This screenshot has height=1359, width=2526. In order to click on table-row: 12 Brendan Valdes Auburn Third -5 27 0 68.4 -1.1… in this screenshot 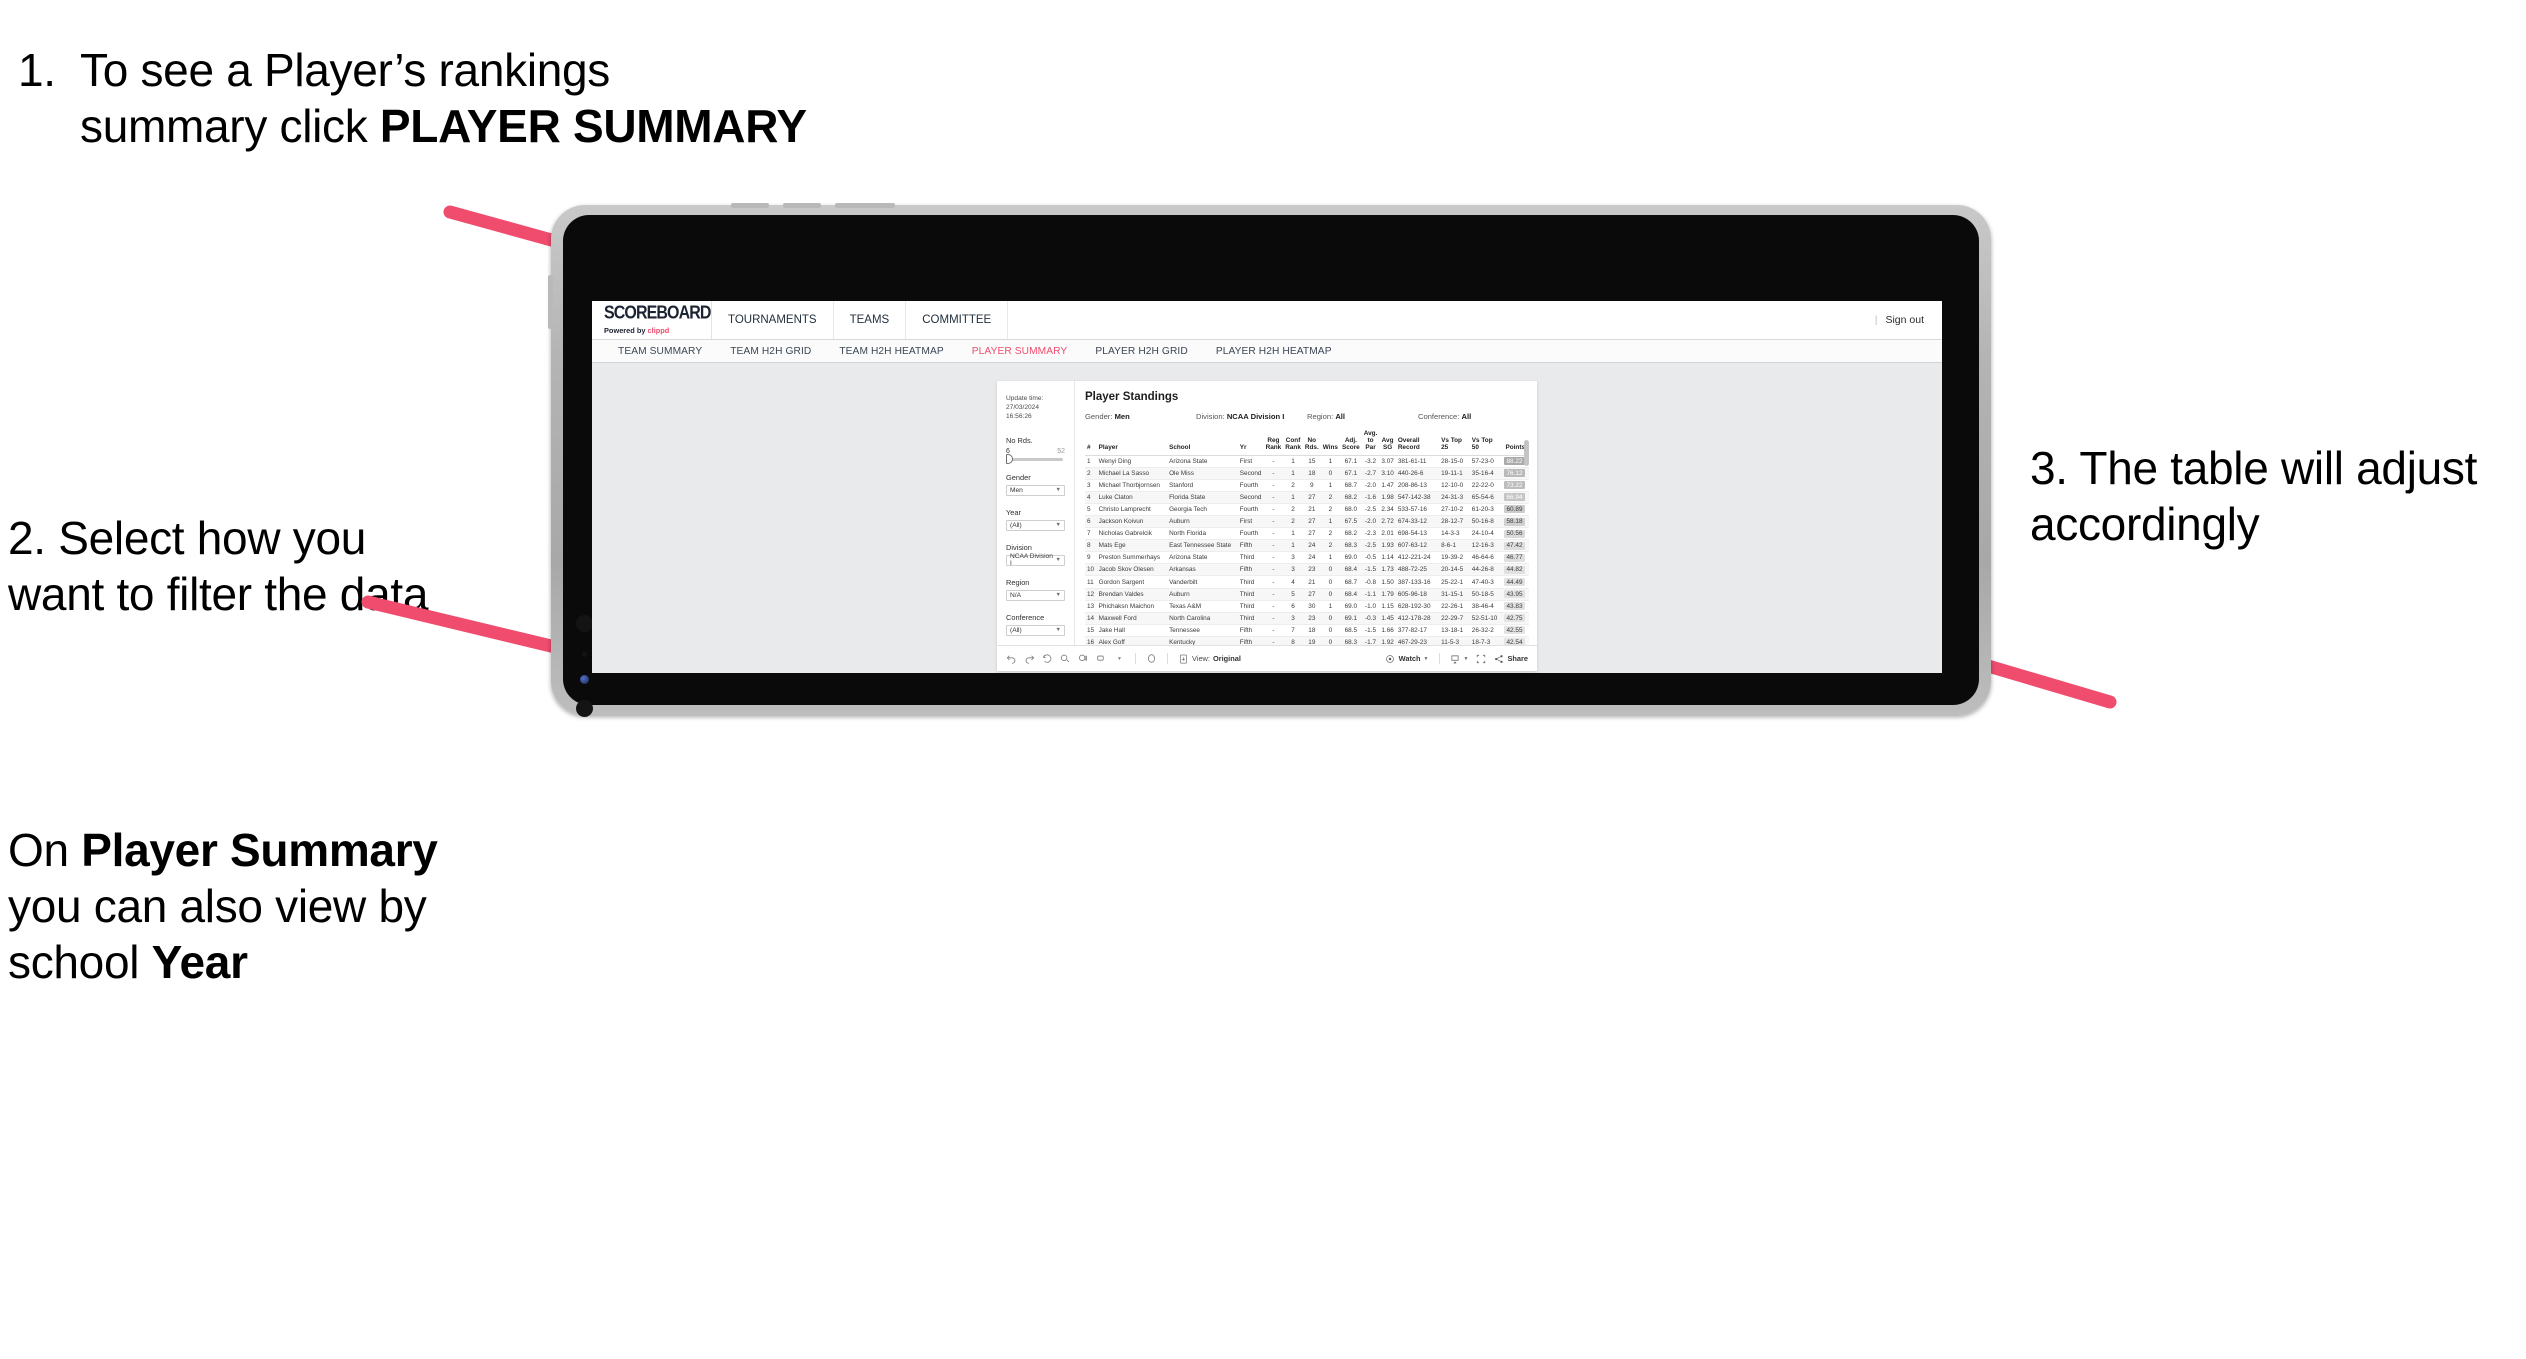, I will do `click(1307, 594)`.